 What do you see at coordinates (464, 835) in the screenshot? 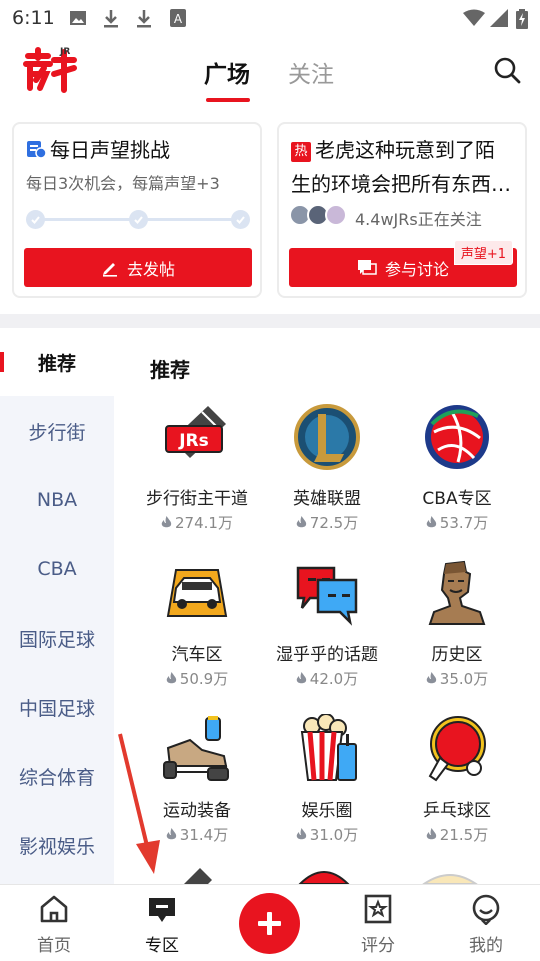
I see `zone-heat-value: 21.5万` at bounding box center [464, 835].